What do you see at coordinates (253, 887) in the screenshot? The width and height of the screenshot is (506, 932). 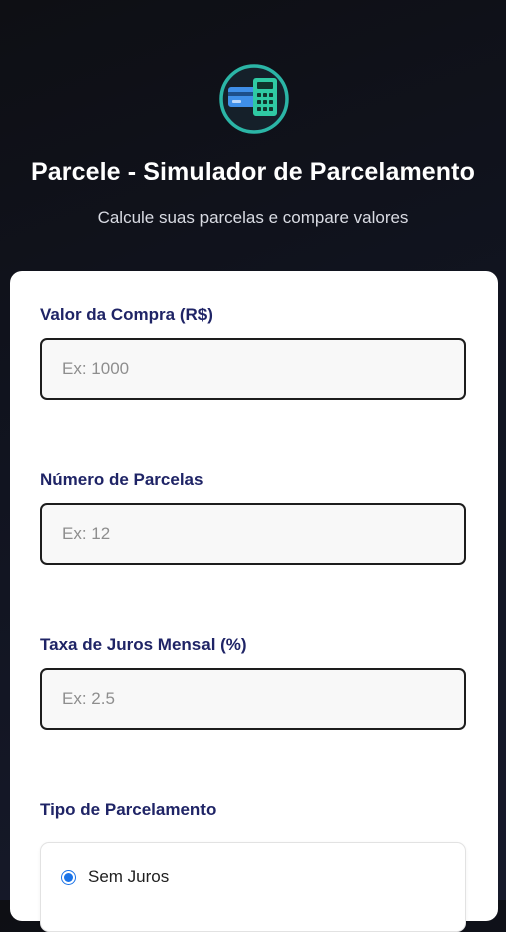 I see `installment-type-options: Sem Juros` at bounding box center [253, 887].